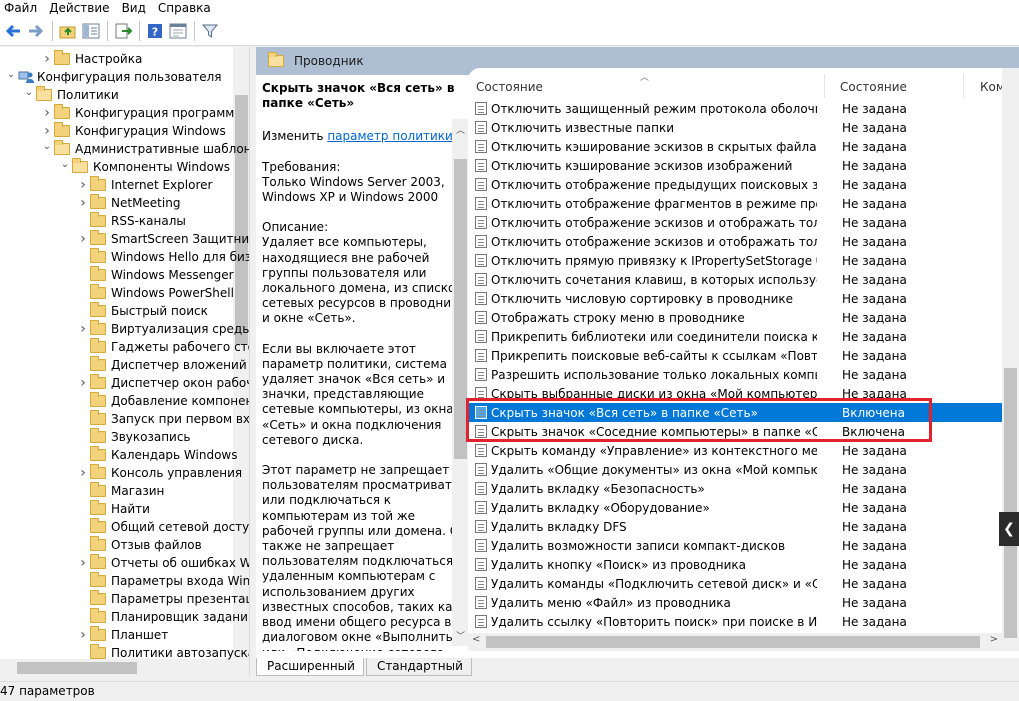 The height and width of the screenshot is (701, 1019). I want to click on list-horizontal-scrollbar: < >, so click(735, 642).